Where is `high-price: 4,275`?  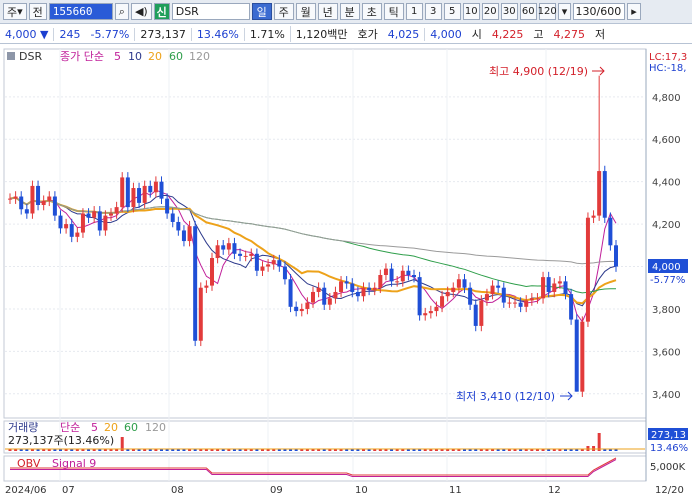 high-price: 4,275 is located at coordinates (569, 34).